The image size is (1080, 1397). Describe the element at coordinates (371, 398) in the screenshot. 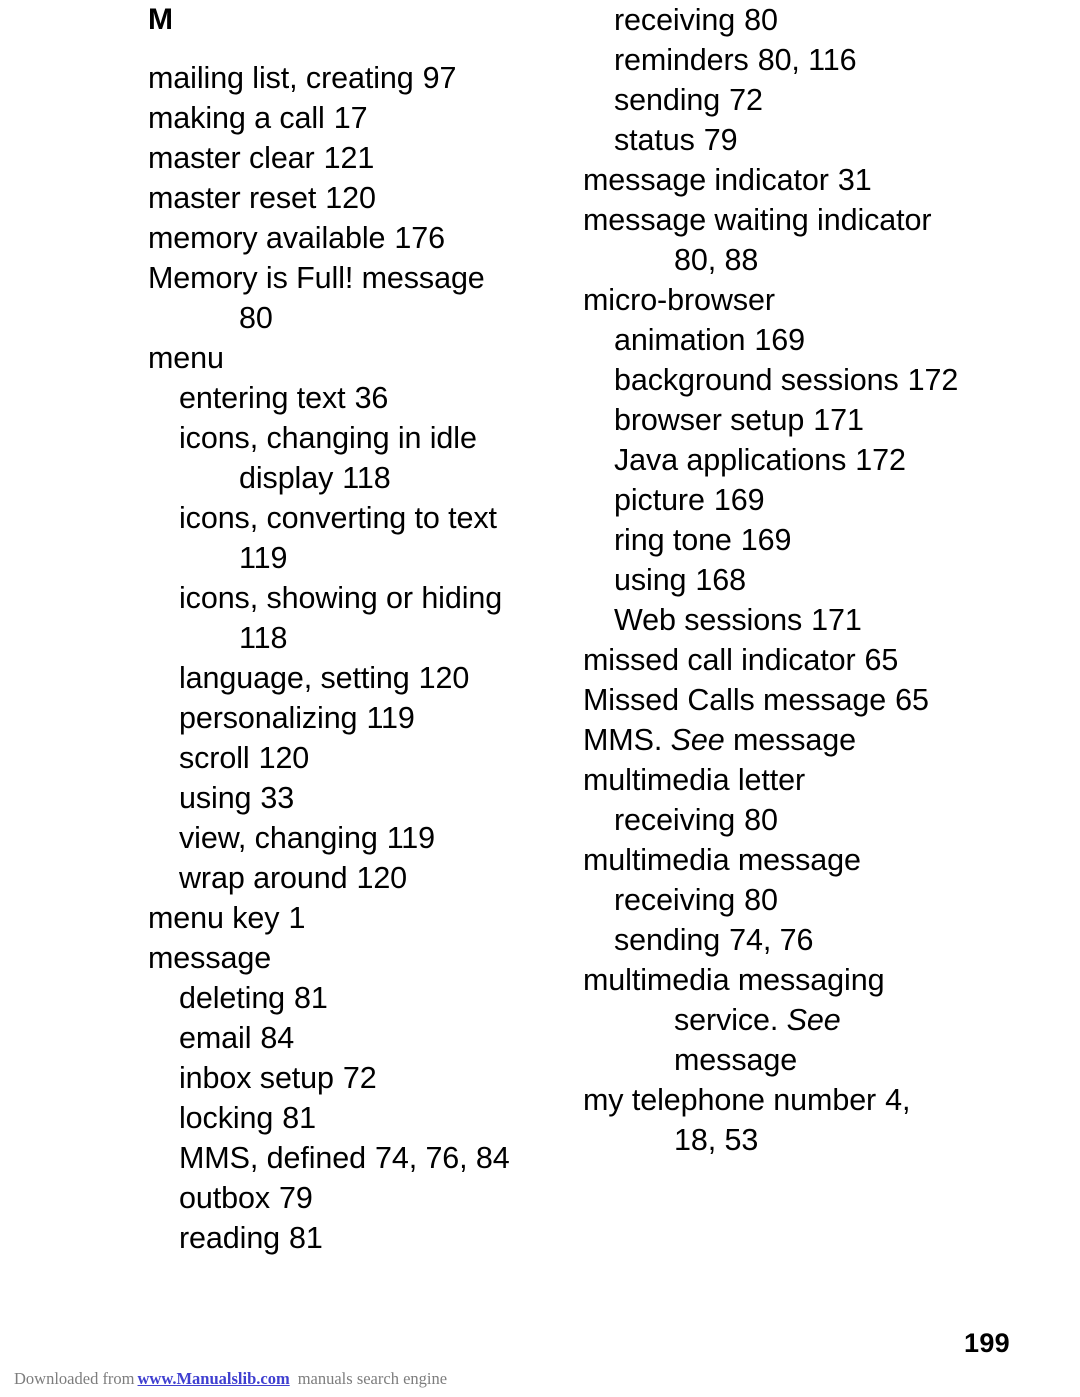

I see `index-entry-page-ref: 36` at that location.